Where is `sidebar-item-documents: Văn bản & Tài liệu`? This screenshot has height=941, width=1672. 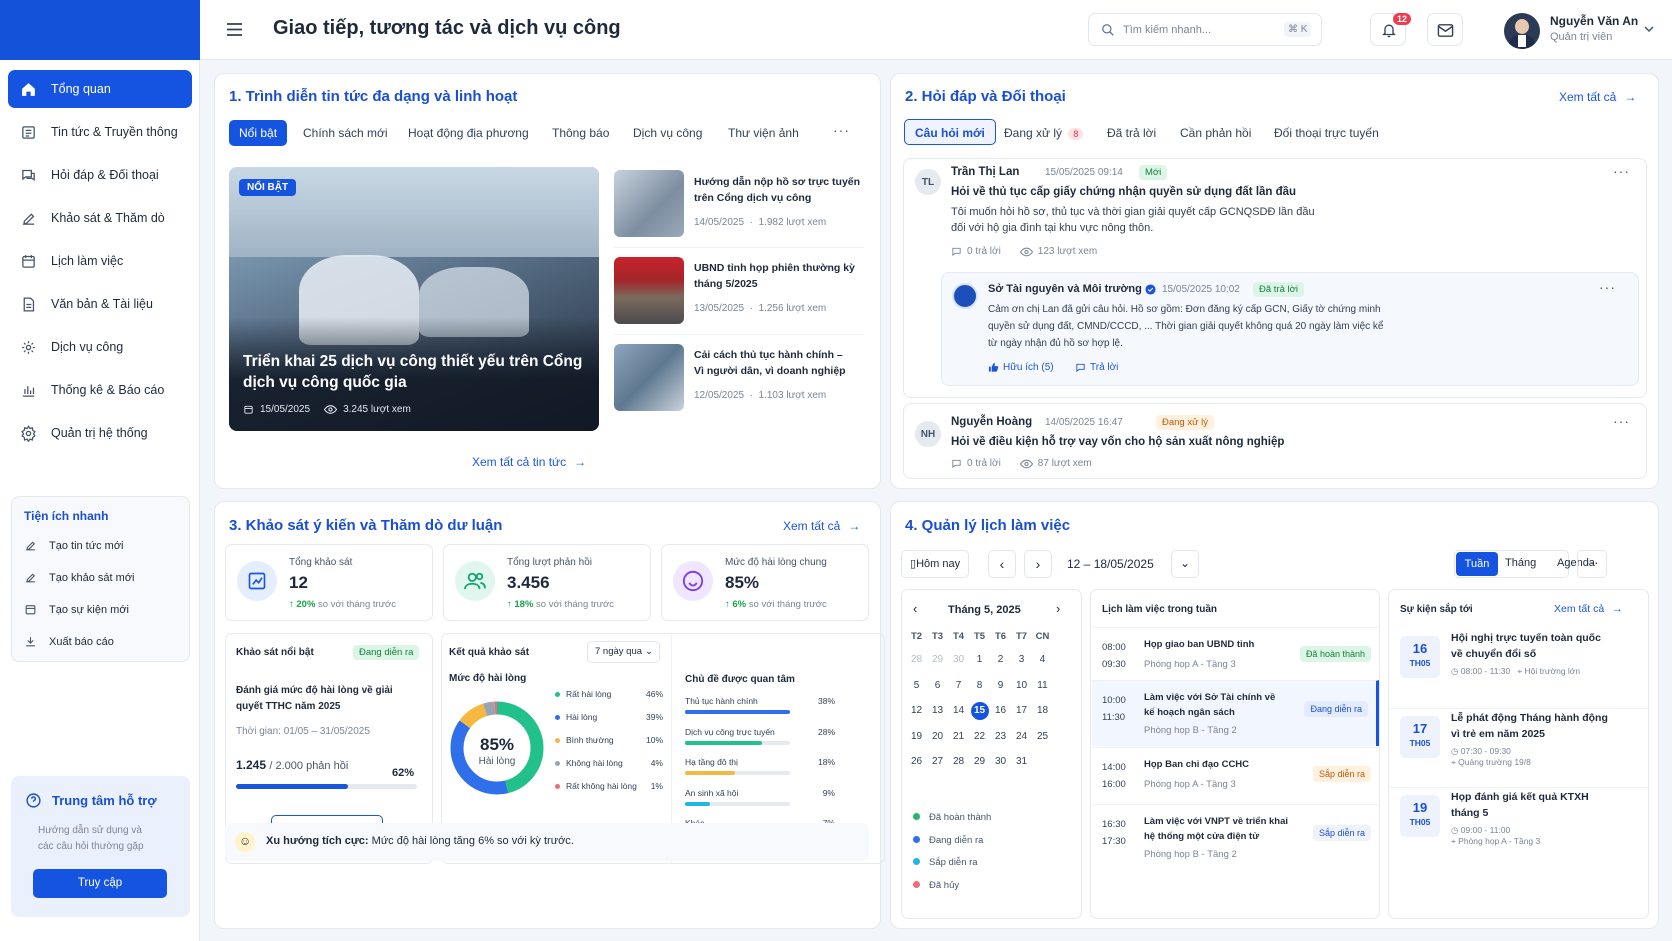
sidebar-item-documents: Văn bản & Tài liệu is located at coordinates (100, 304).